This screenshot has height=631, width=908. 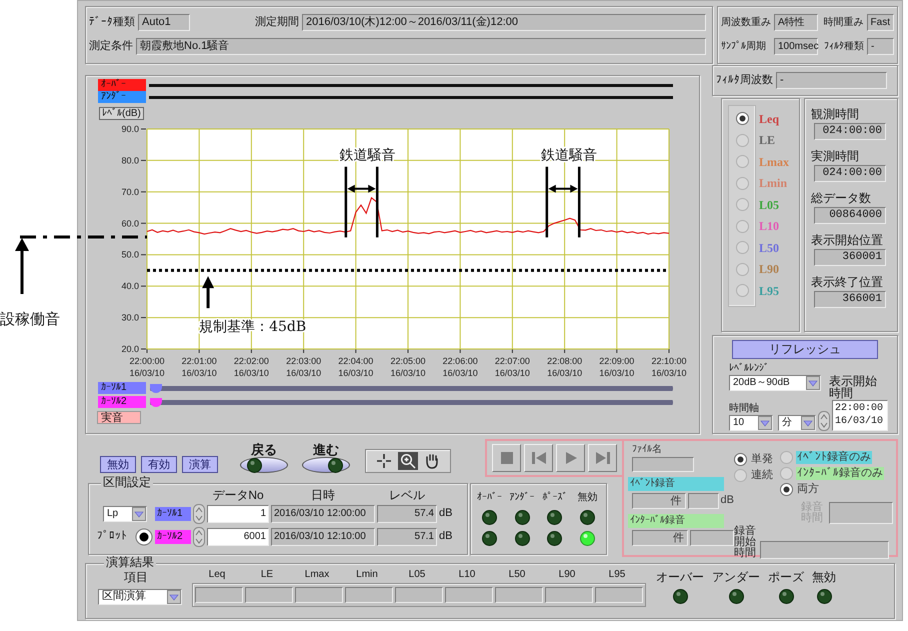 I want to click on dropdown: Lp, so click(x=125, y=514).